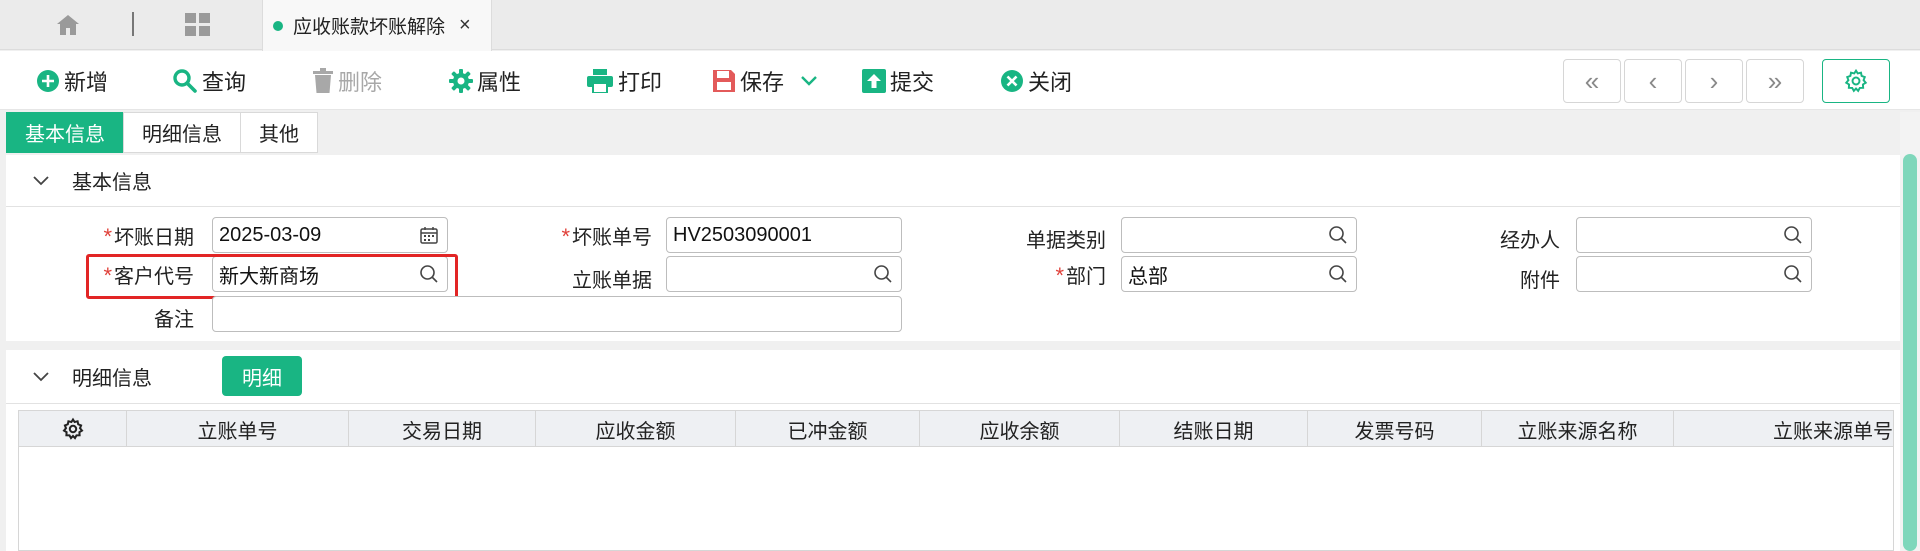 Image resolution: width=1920 pixels, height=551 pixels. I want to click on home-button, so click(68, 25).